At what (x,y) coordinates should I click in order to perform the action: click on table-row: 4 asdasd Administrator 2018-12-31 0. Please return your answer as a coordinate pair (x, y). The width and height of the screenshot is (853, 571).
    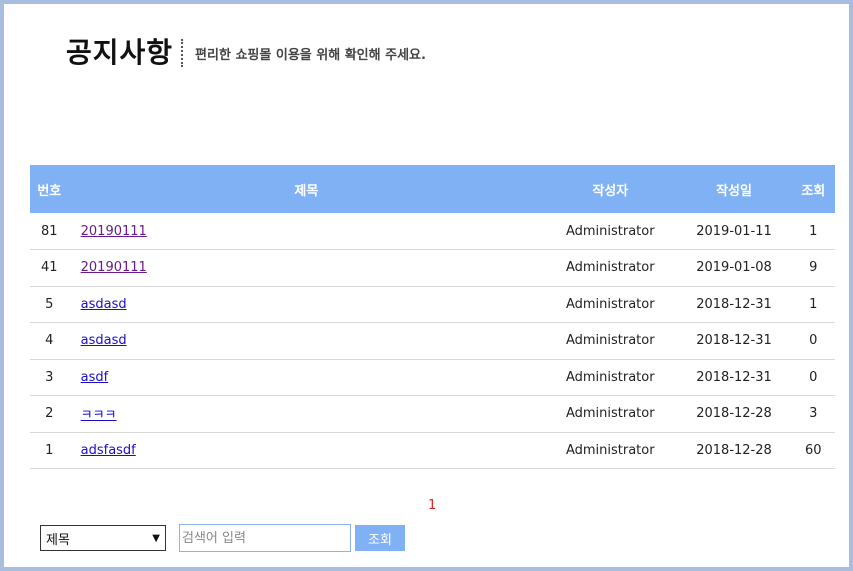
    Looking at the image, I should click on (432, 341).